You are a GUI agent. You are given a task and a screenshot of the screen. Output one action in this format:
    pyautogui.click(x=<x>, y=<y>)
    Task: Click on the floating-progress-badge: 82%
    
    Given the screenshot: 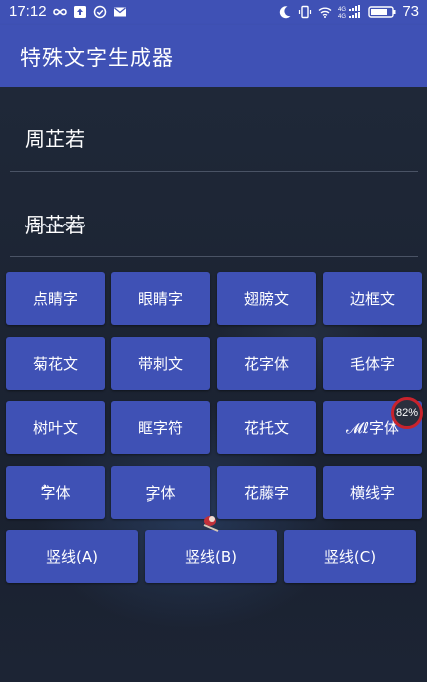 What is the action you would take?
    pyautogui.click(x=407, y=413)
    